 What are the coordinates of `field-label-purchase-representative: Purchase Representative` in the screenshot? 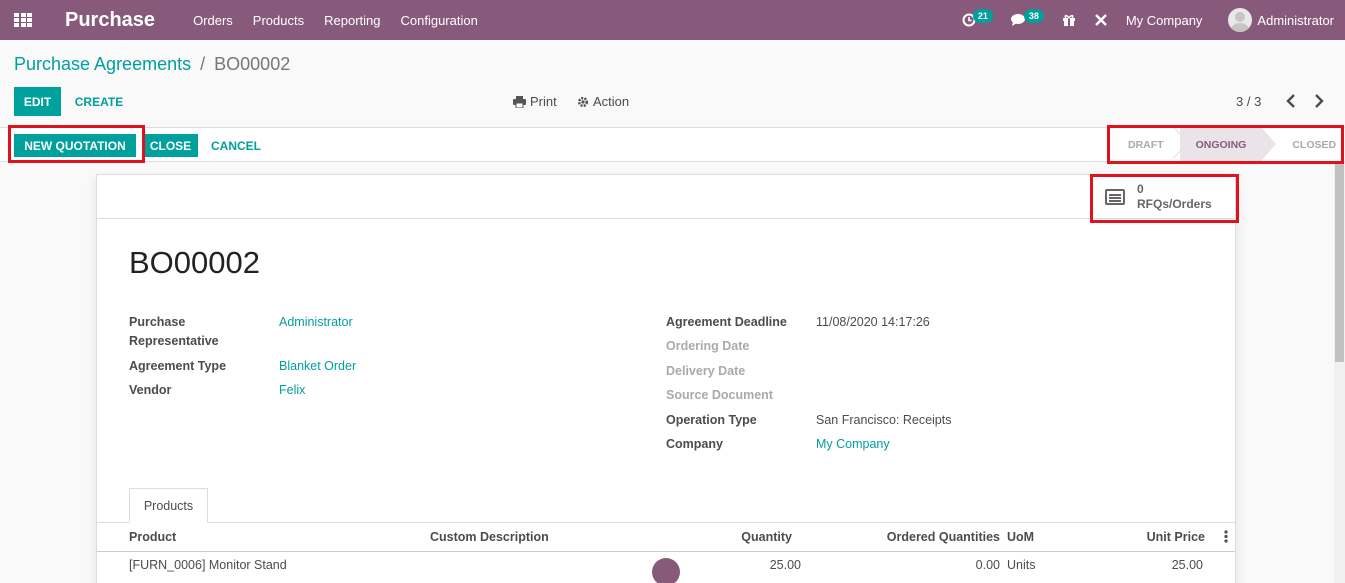 It's located at (174, 331).